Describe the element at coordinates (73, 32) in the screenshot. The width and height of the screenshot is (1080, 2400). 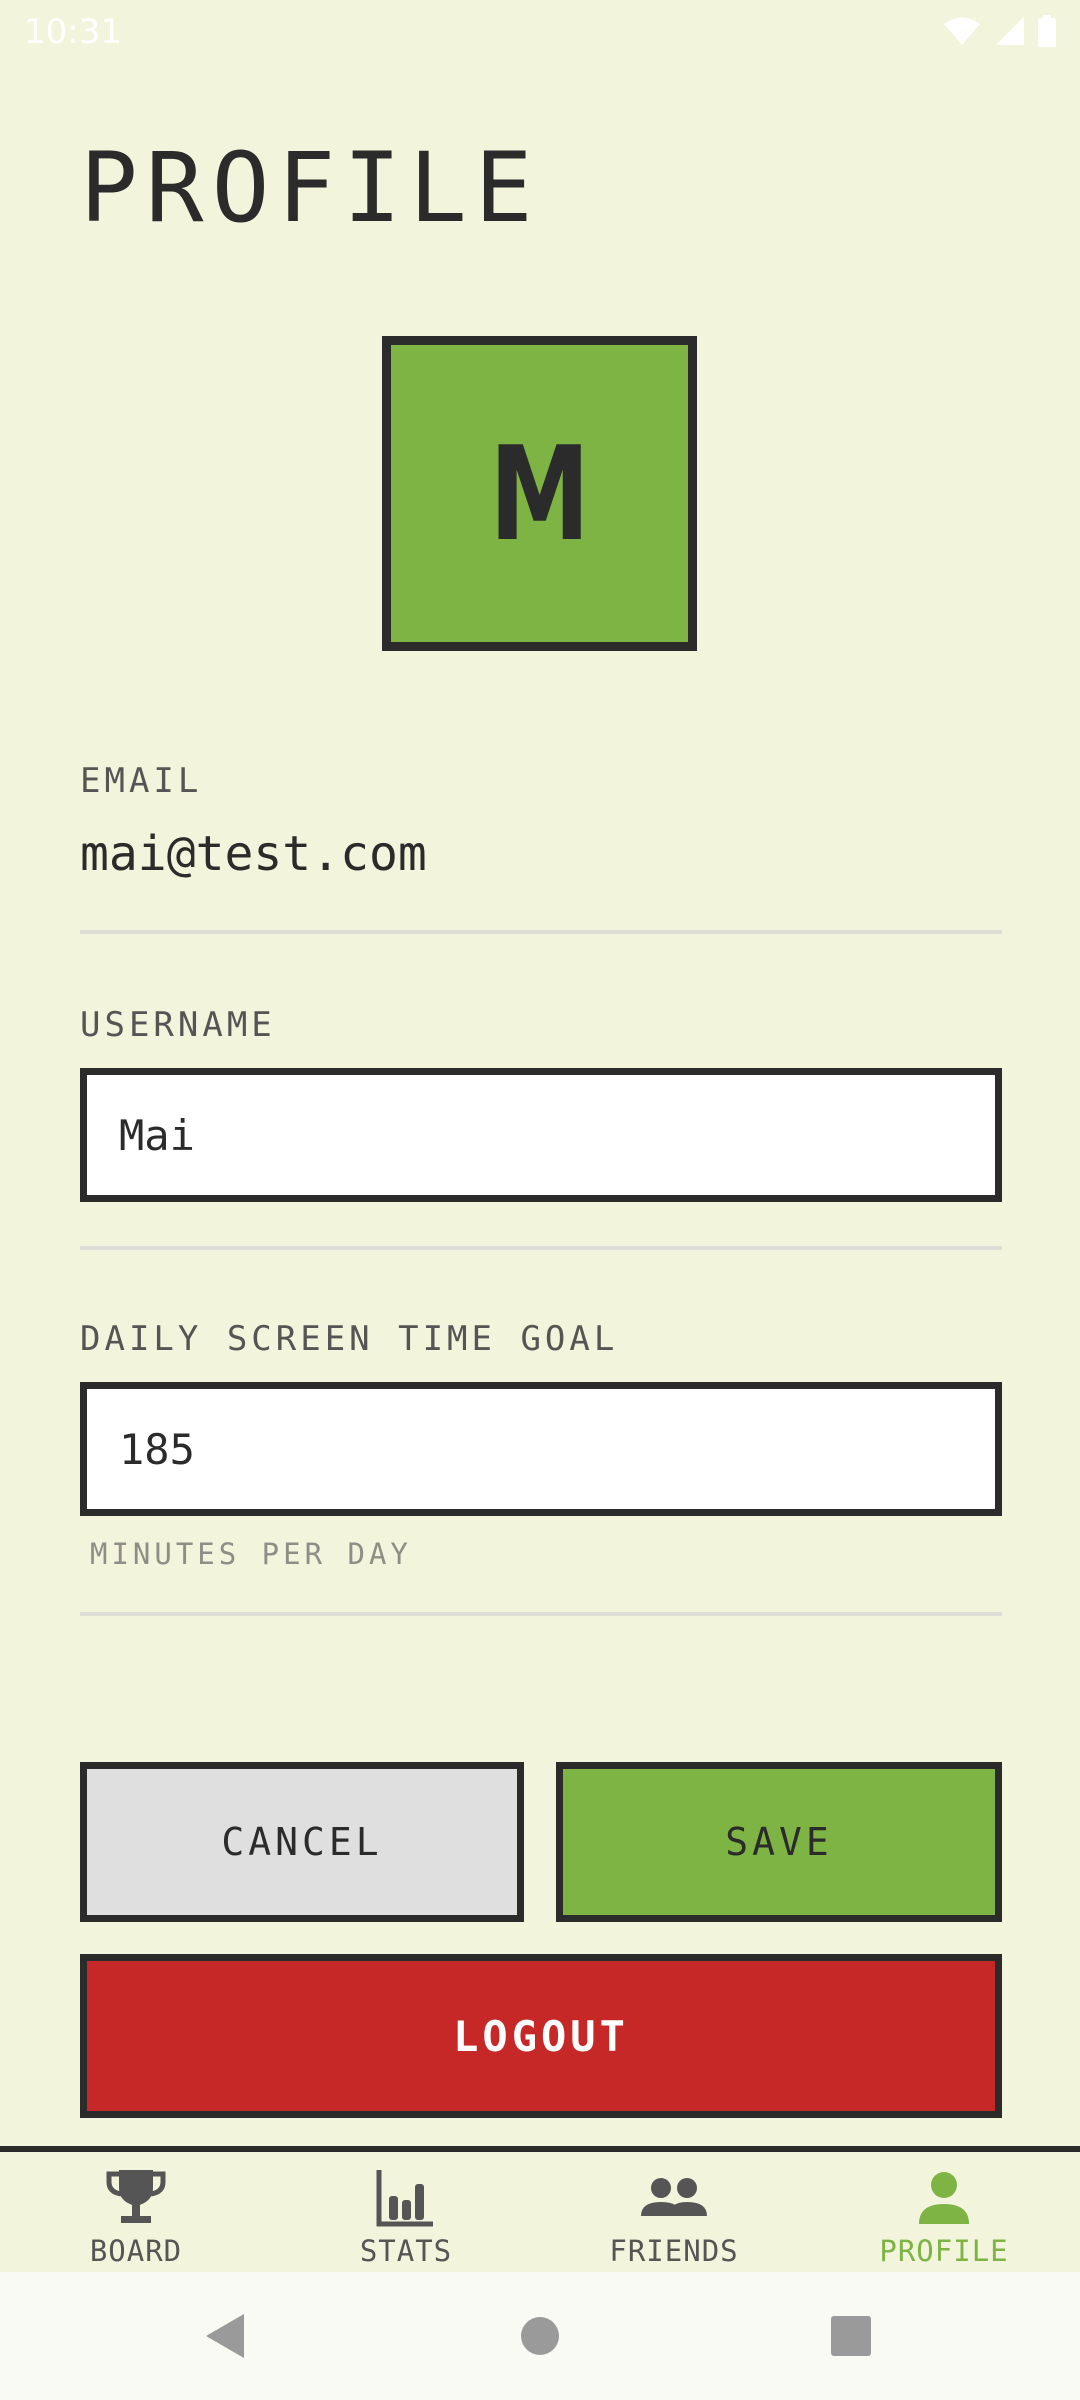
I see `status-time: 10:31` at that location.